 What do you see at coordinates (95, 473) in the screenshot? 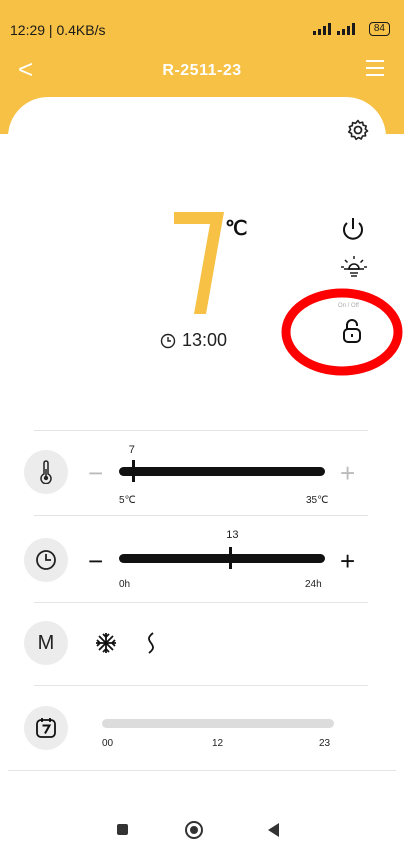
I see `temperature-minus-button: −` at bounding box center [95, 473].